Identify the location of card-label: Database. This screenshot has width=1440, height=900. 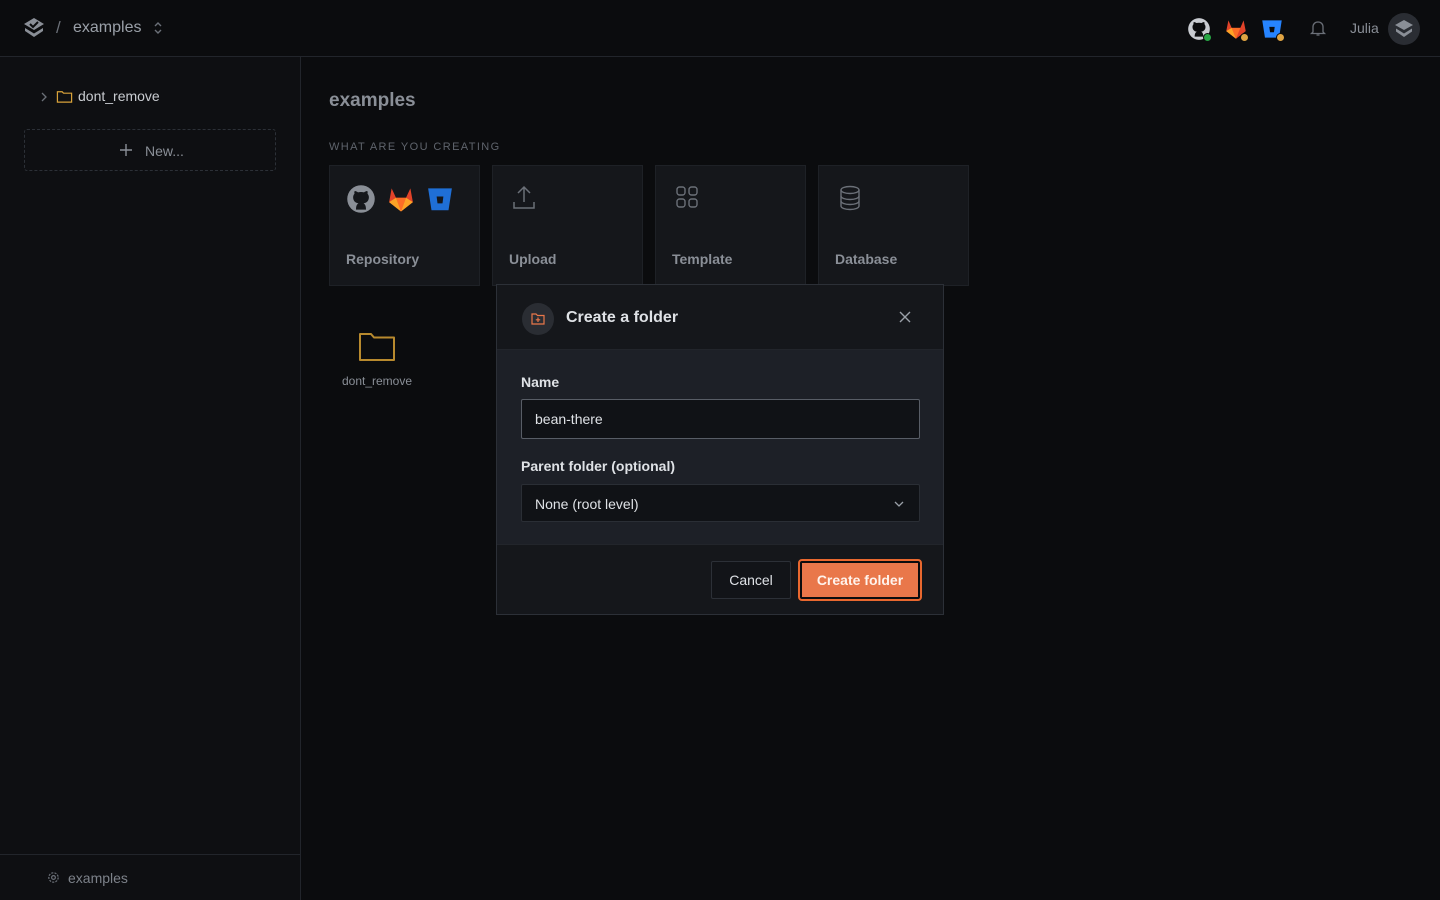
(866, 259).